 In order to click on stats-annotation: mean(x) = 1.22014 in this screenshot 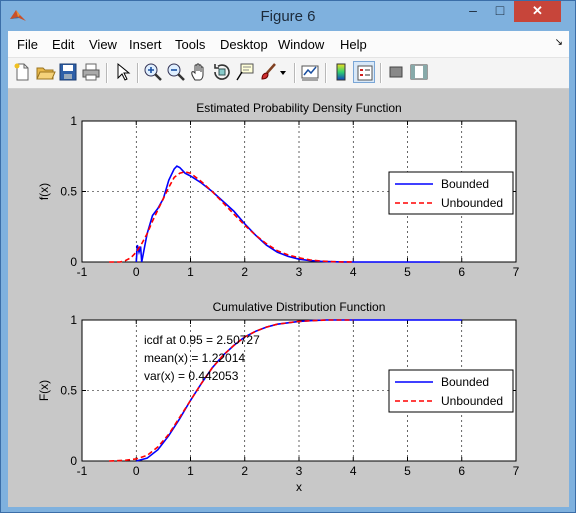, I will do `click(194, 358)`.